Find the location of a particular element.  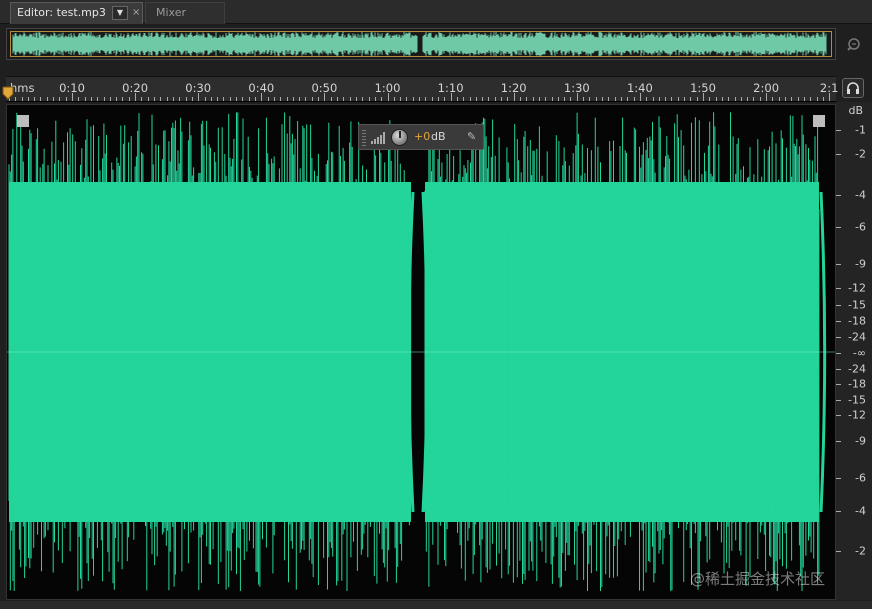

pin-icon: ✎ is located at coordinates (471, 136).